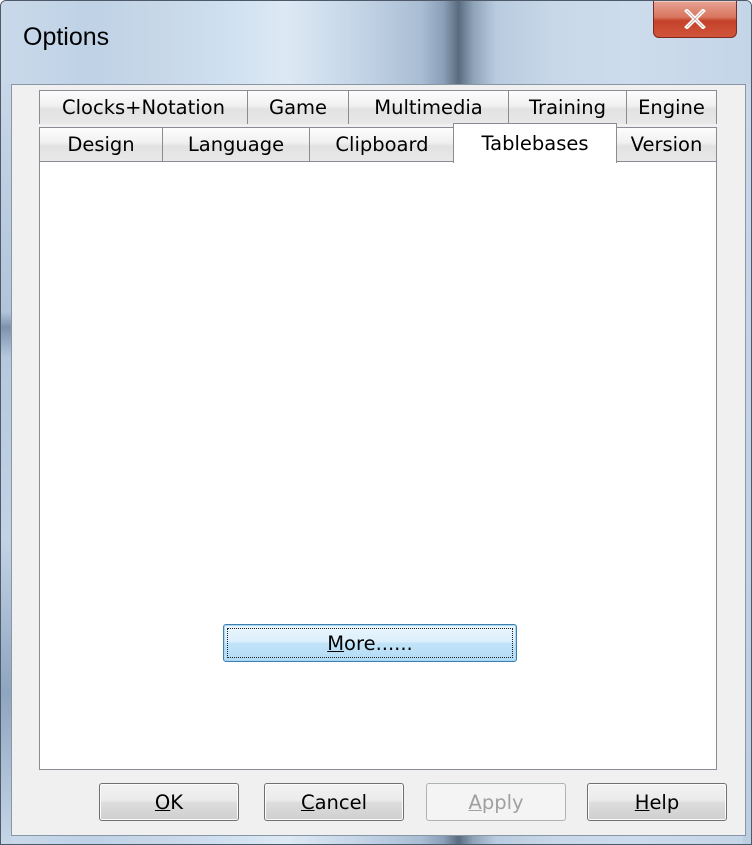 The height and width of the screenshot is (845, 752). I want to click on tab-label: Game, so click(298, 107).